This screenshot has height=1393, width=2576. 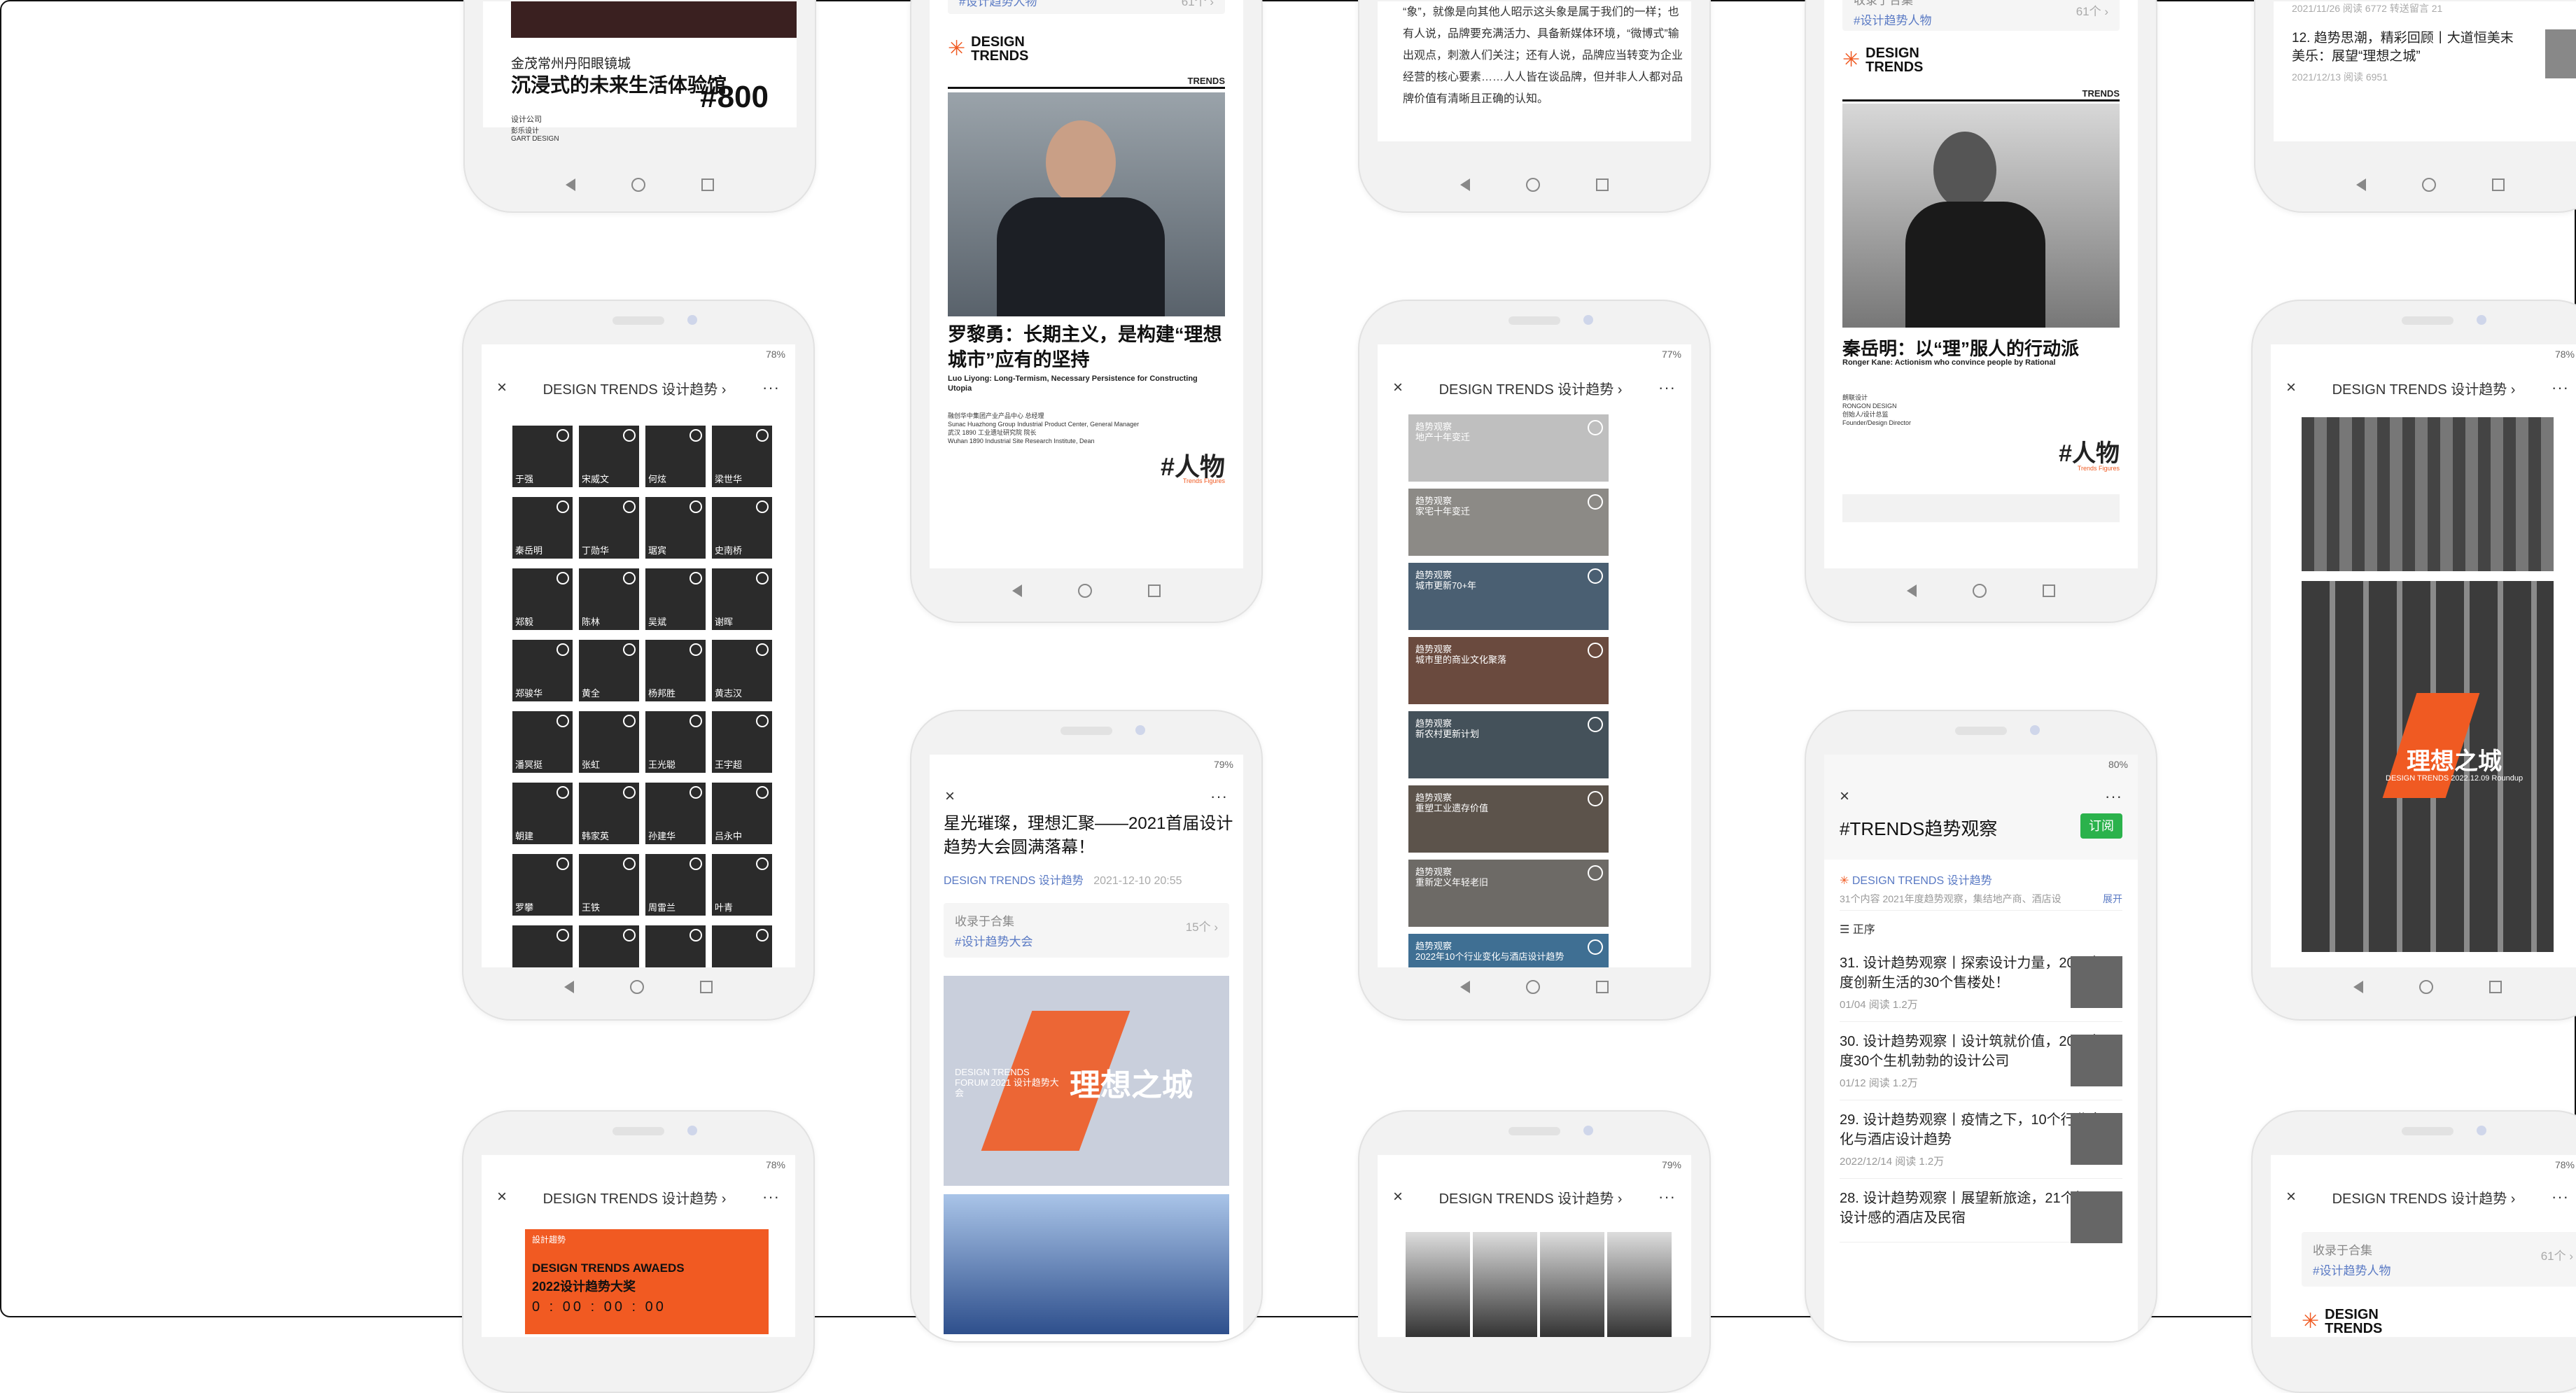 What do you see at coordinates (675, 742) in the screenshot?
I see `person-portrait: 王光聪` at bounding box center [675, 742].